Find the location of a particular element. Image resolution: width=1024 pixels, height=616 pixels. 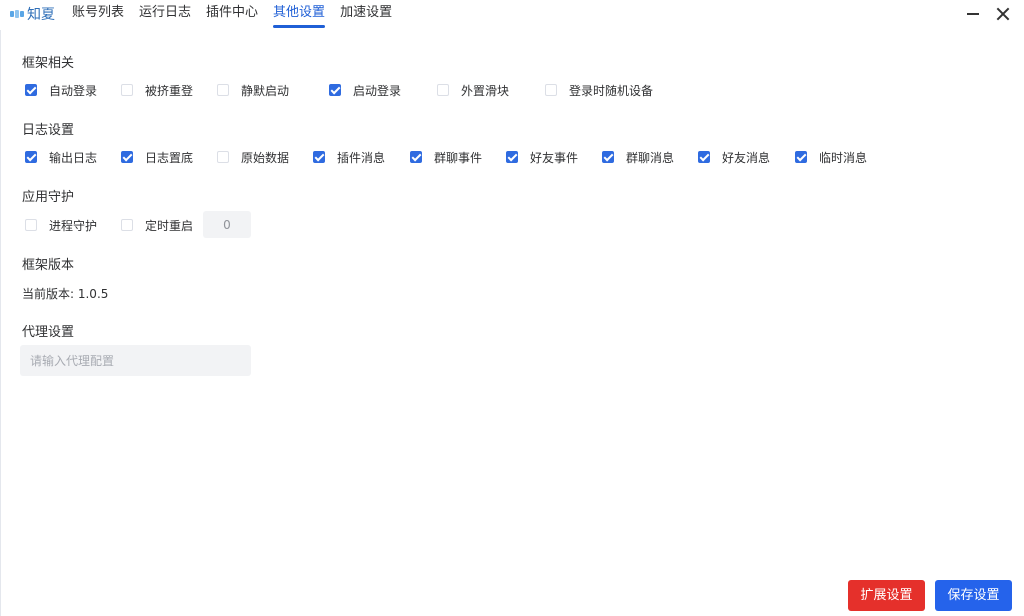

startup-login-checkbox: 启动登录 is located at coordinates (365, 90).